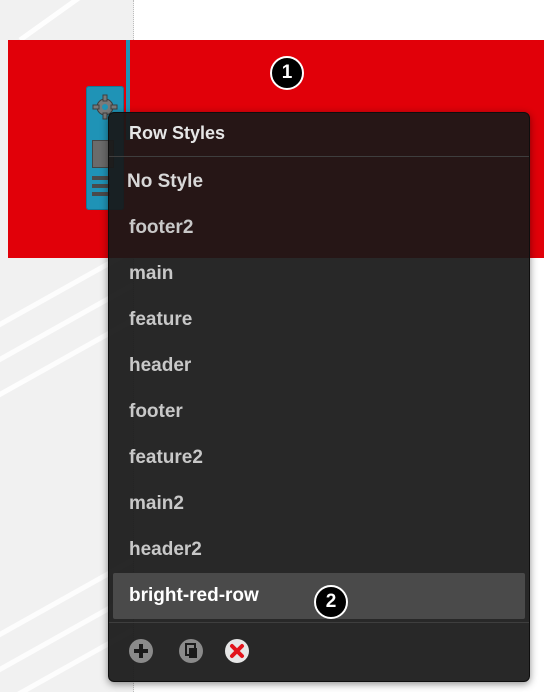 The width and height of the screenshot is (544, 692). I want to click on style-item-footer2: footer2, so click(319, 228).